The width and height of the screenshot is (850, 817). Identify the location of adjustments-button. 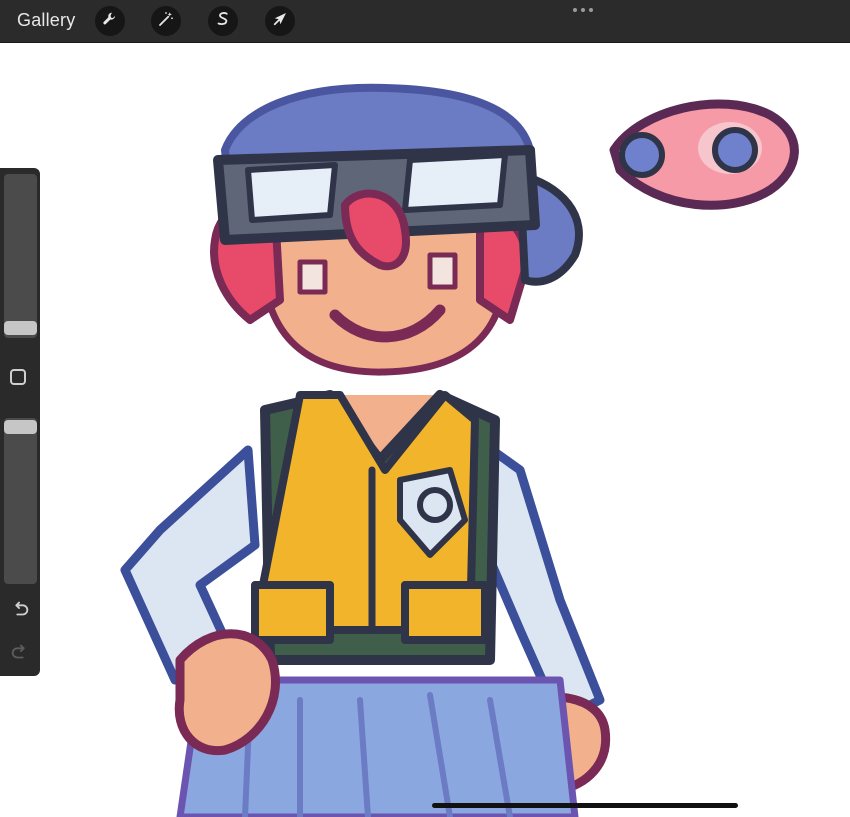
(166, 21).